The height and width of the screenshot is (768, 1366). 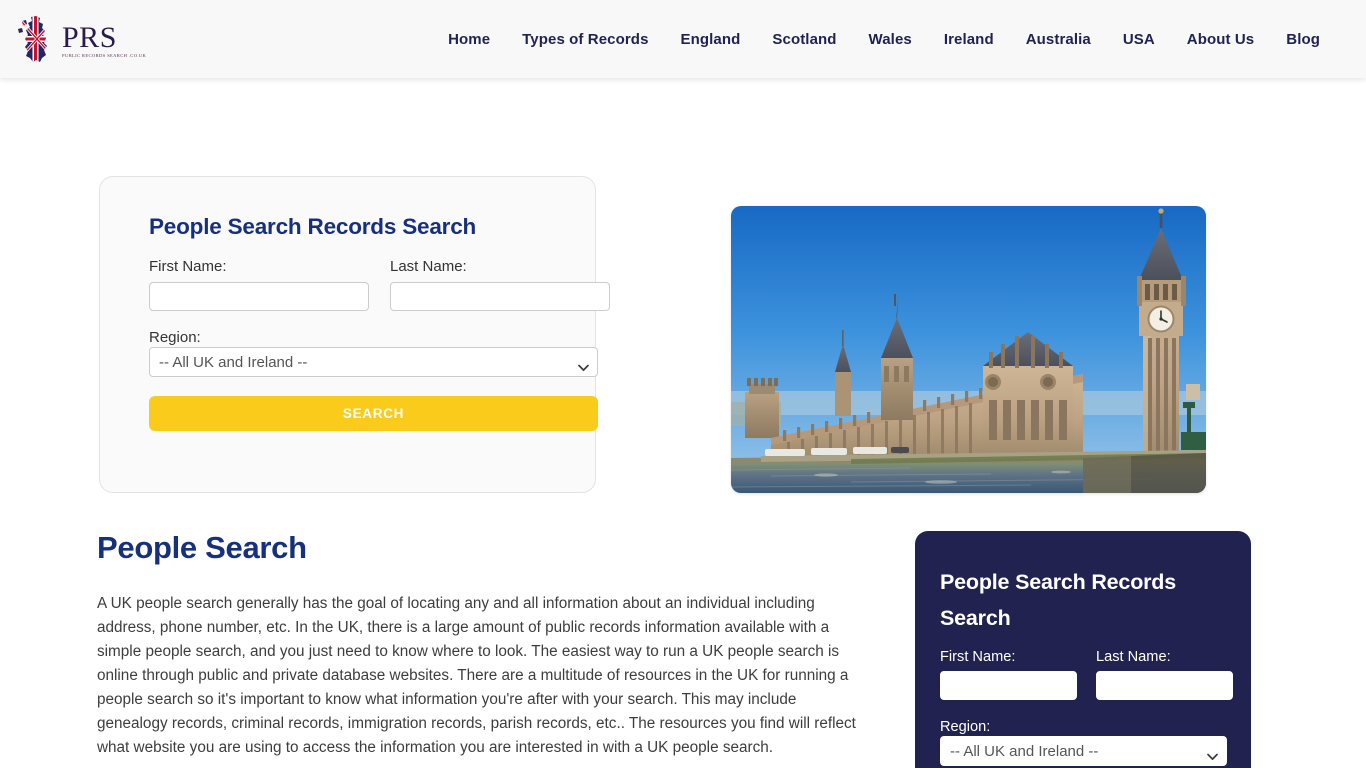 I want to click on sidebar-first-name-field: First Name:, so click(x=1008, y=674).